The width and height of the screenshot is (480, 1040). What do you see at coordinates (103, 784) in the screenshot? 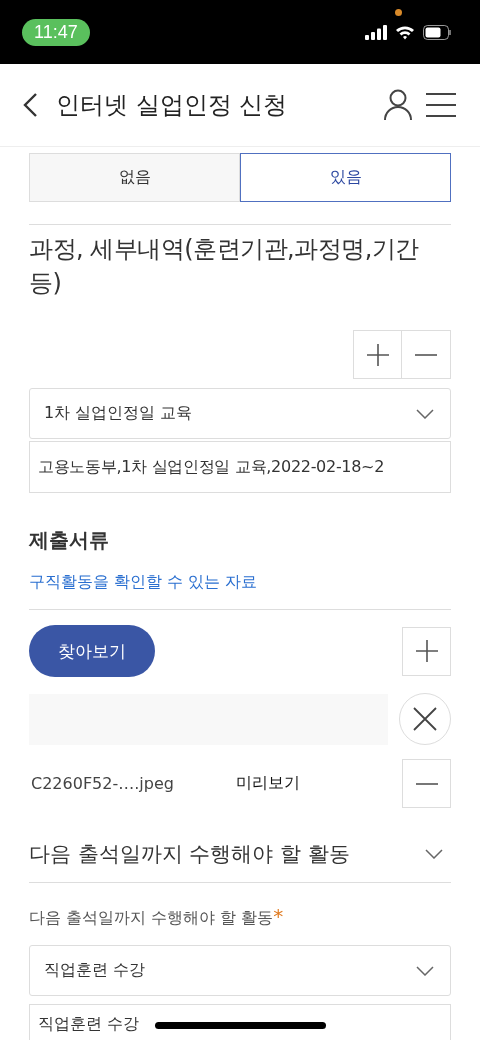
I see `file-name: C2260F52-….jpeg` at bounding box center [103, 784].